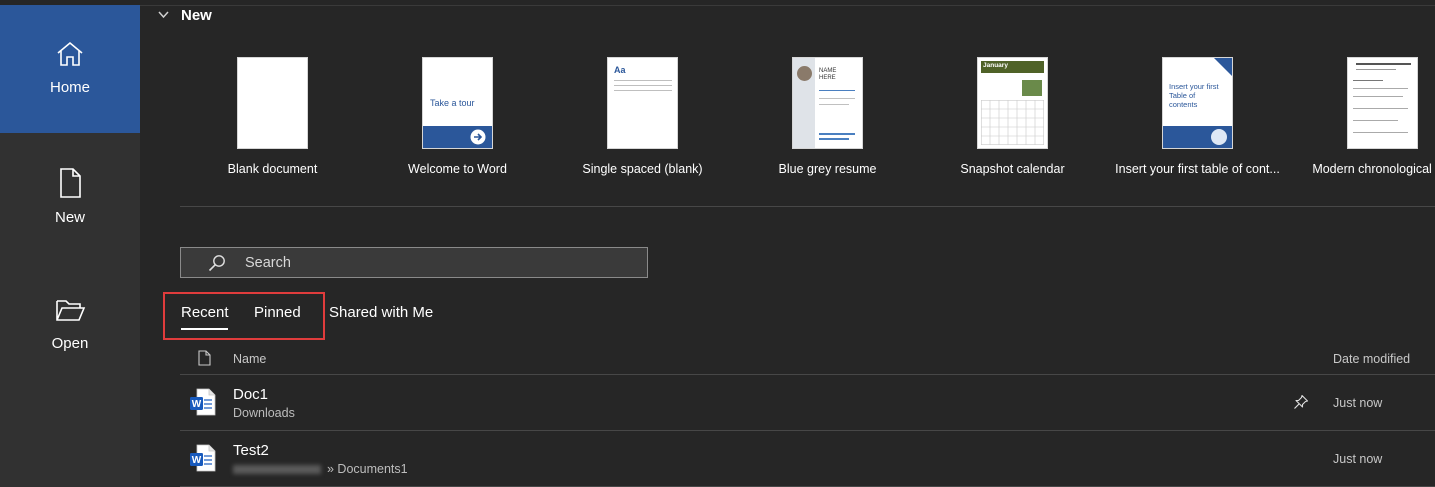 The image size is (1435, 487). I want to click on template-label: Single spaced (blank), so click(642, 169).